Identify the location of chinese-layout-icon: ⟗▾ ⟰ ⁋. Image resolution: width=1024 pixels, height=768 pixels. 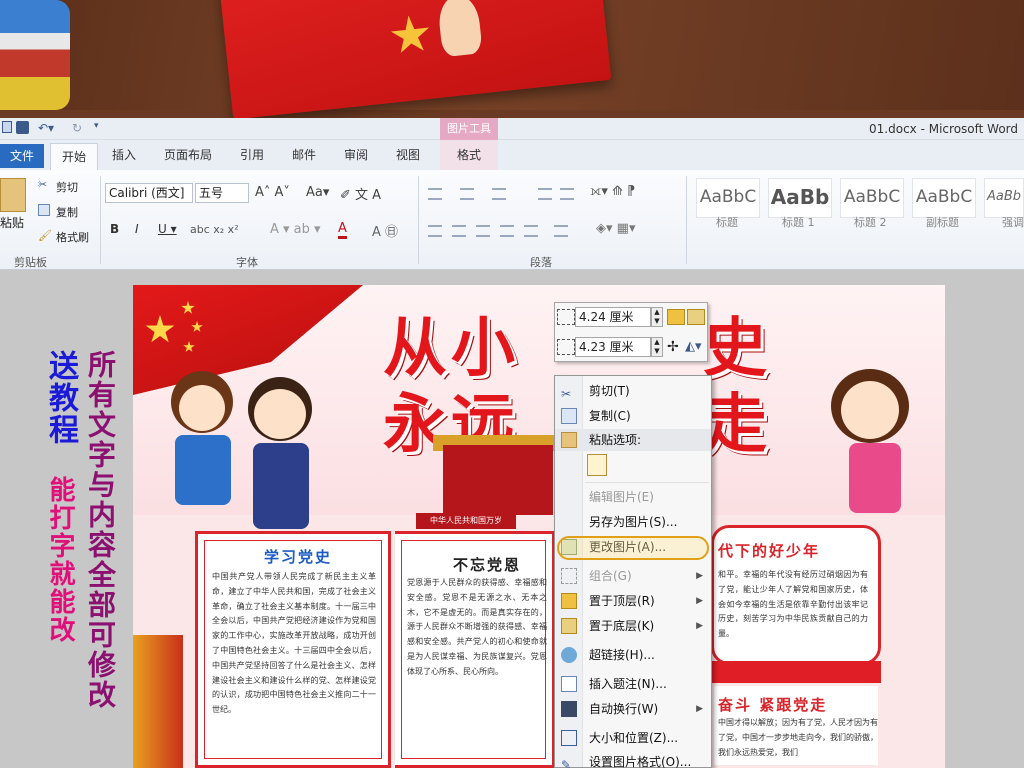
(612, 191).